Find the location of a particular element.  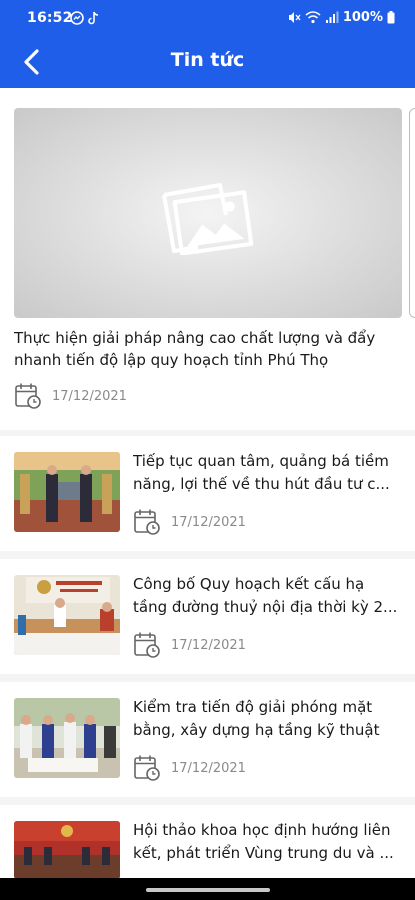

status-bar: 16:52 100% is located at coordinates (207, 18).